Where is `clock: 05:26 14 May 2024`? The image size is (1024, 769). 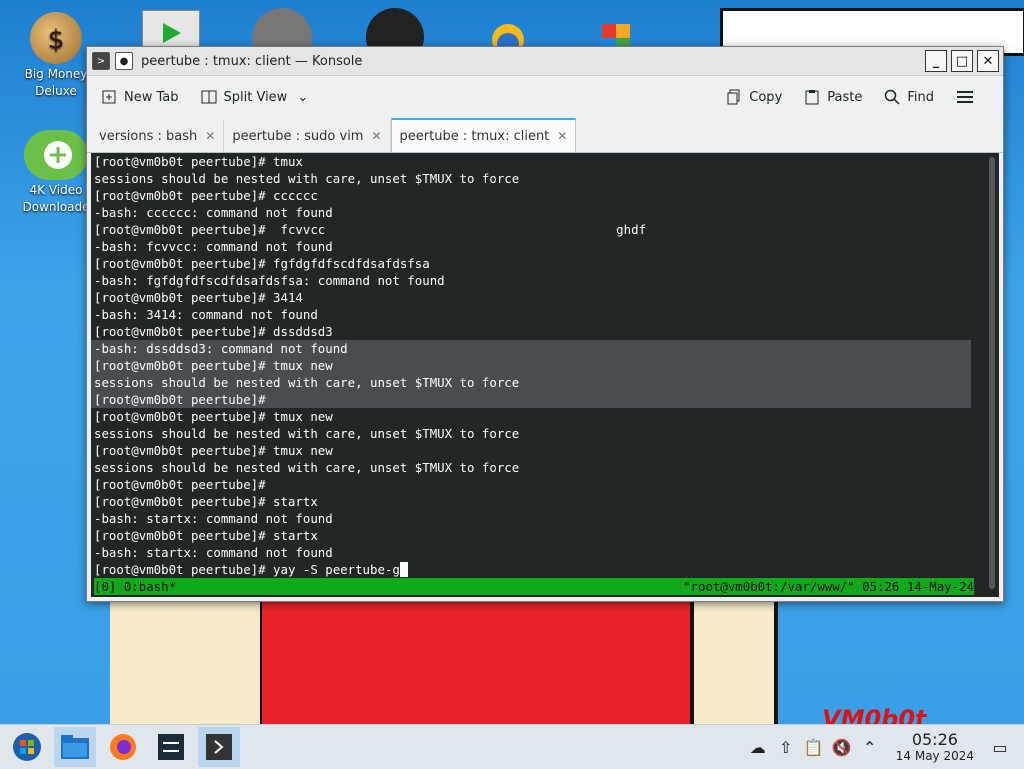
clock: 05:26 14 May 2024 is located at coordinates (934, 746).